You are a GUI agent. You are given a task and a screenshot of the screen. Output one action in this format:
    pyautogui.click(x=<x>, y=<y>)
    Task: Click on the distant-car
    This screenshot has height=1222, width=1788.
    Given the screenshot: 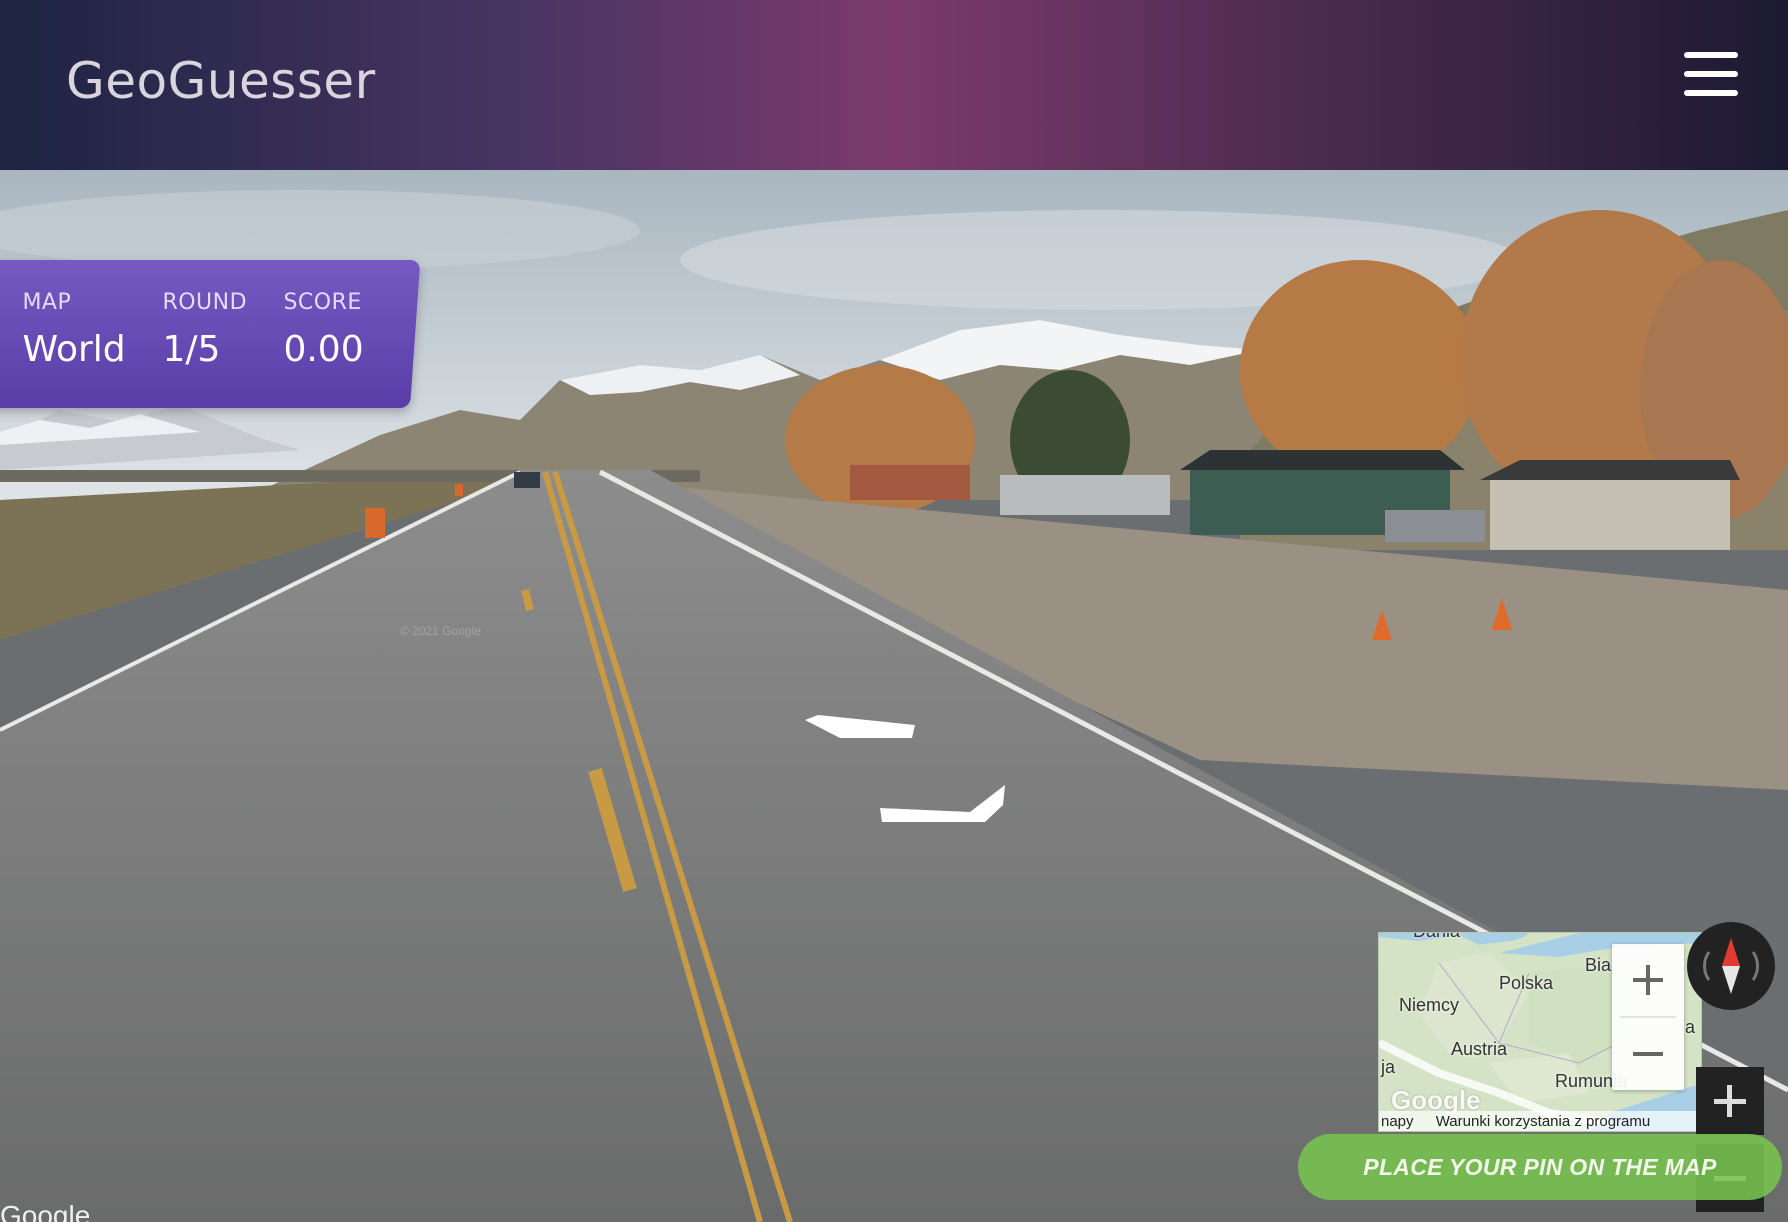 What is the action you would take?
    pyautogui.click(x=527, y=480)
    